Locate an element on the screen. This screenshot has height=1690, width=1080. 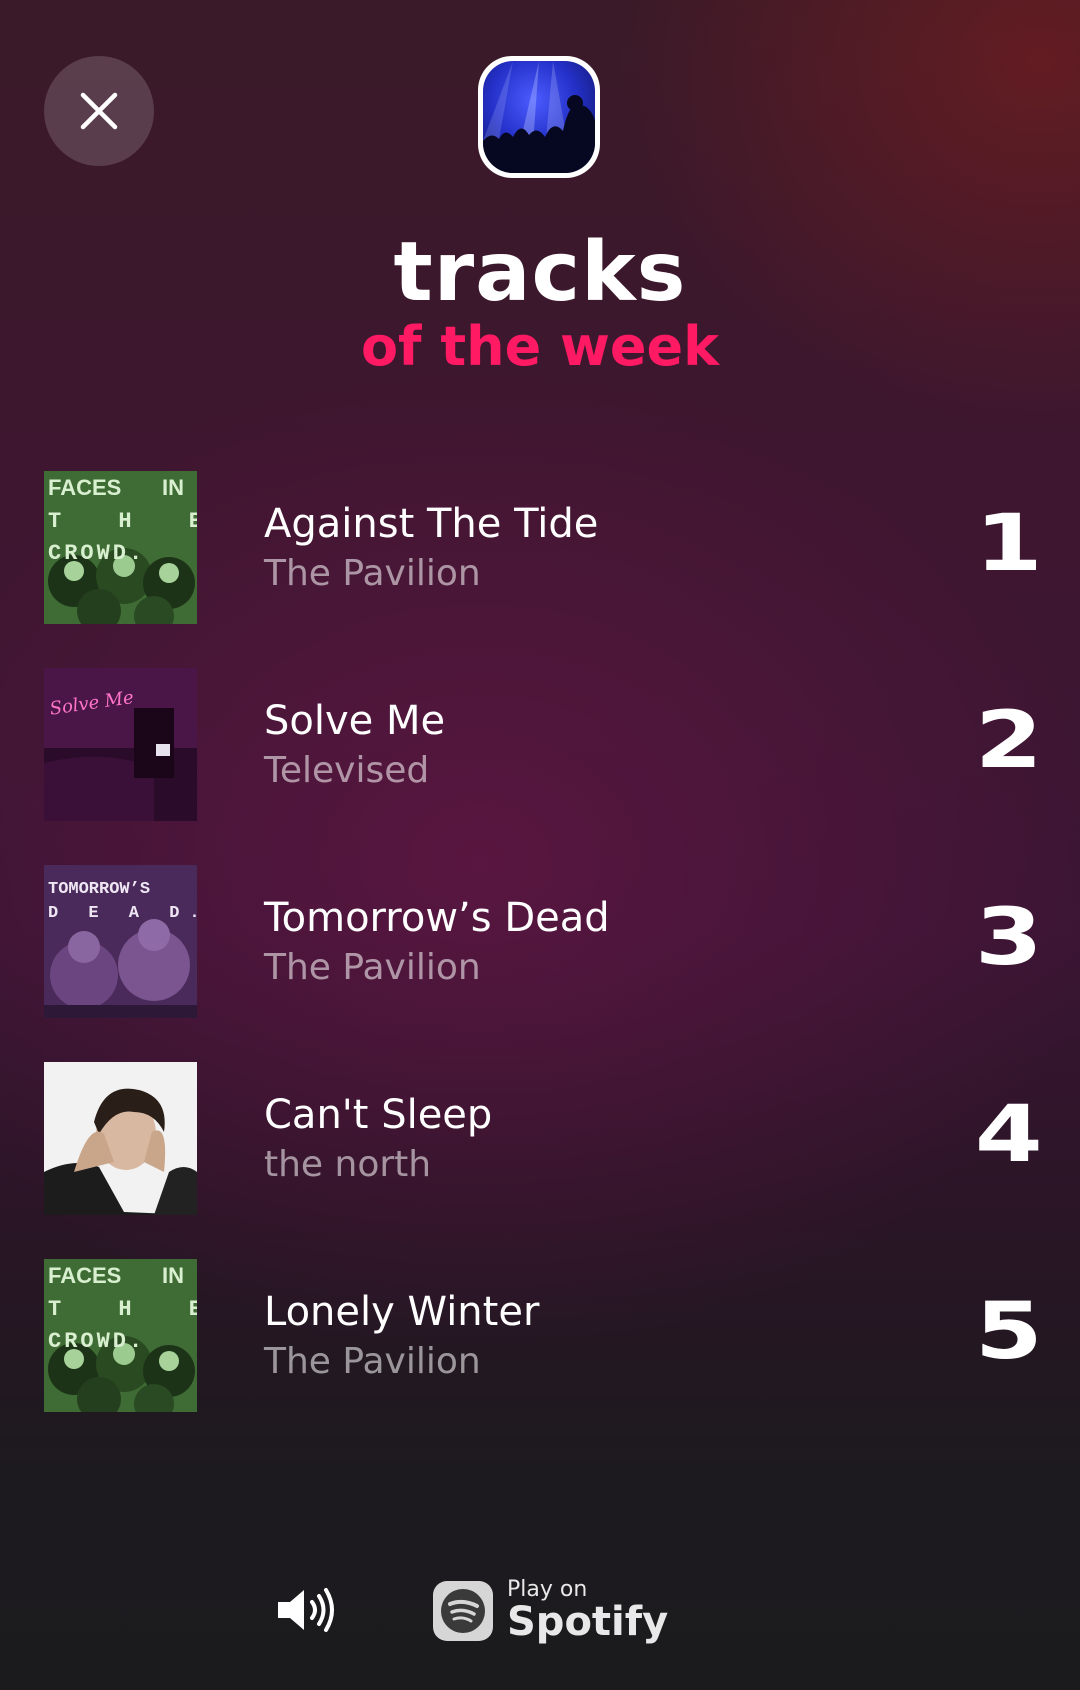
page-title: tracks is located at coordinates (540, 272).